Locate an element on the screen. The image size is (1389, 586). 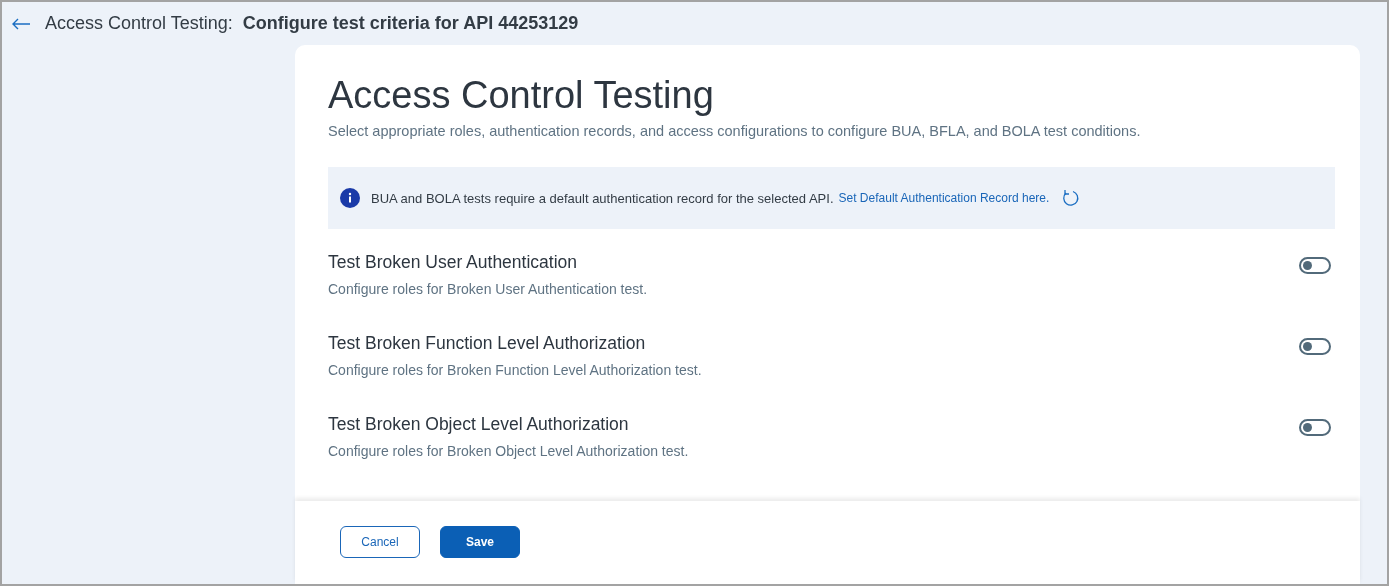
info-message: BUA and BOLA tests require a default authentication record for the selected API. is located at coordinates (602, 198).